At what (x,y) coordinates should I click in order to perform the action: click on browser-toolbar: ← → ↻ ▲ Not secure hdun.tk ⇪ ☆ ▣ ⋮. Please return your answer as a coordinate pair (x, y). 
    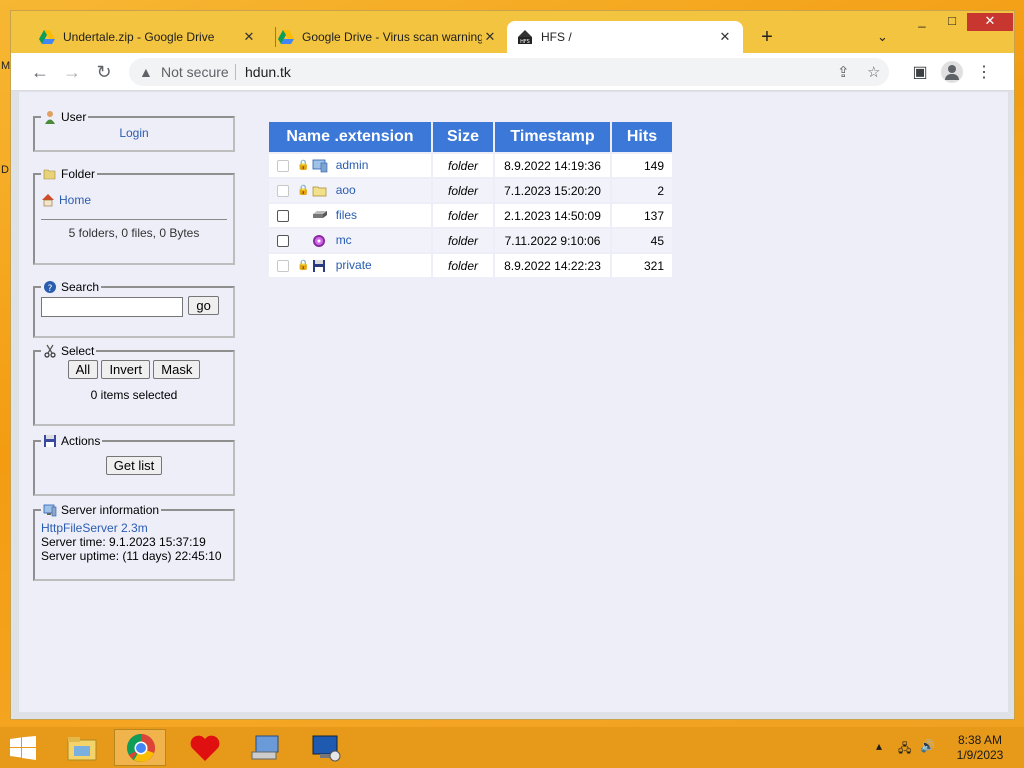
    Looking at the image, I should click on (512, 72).